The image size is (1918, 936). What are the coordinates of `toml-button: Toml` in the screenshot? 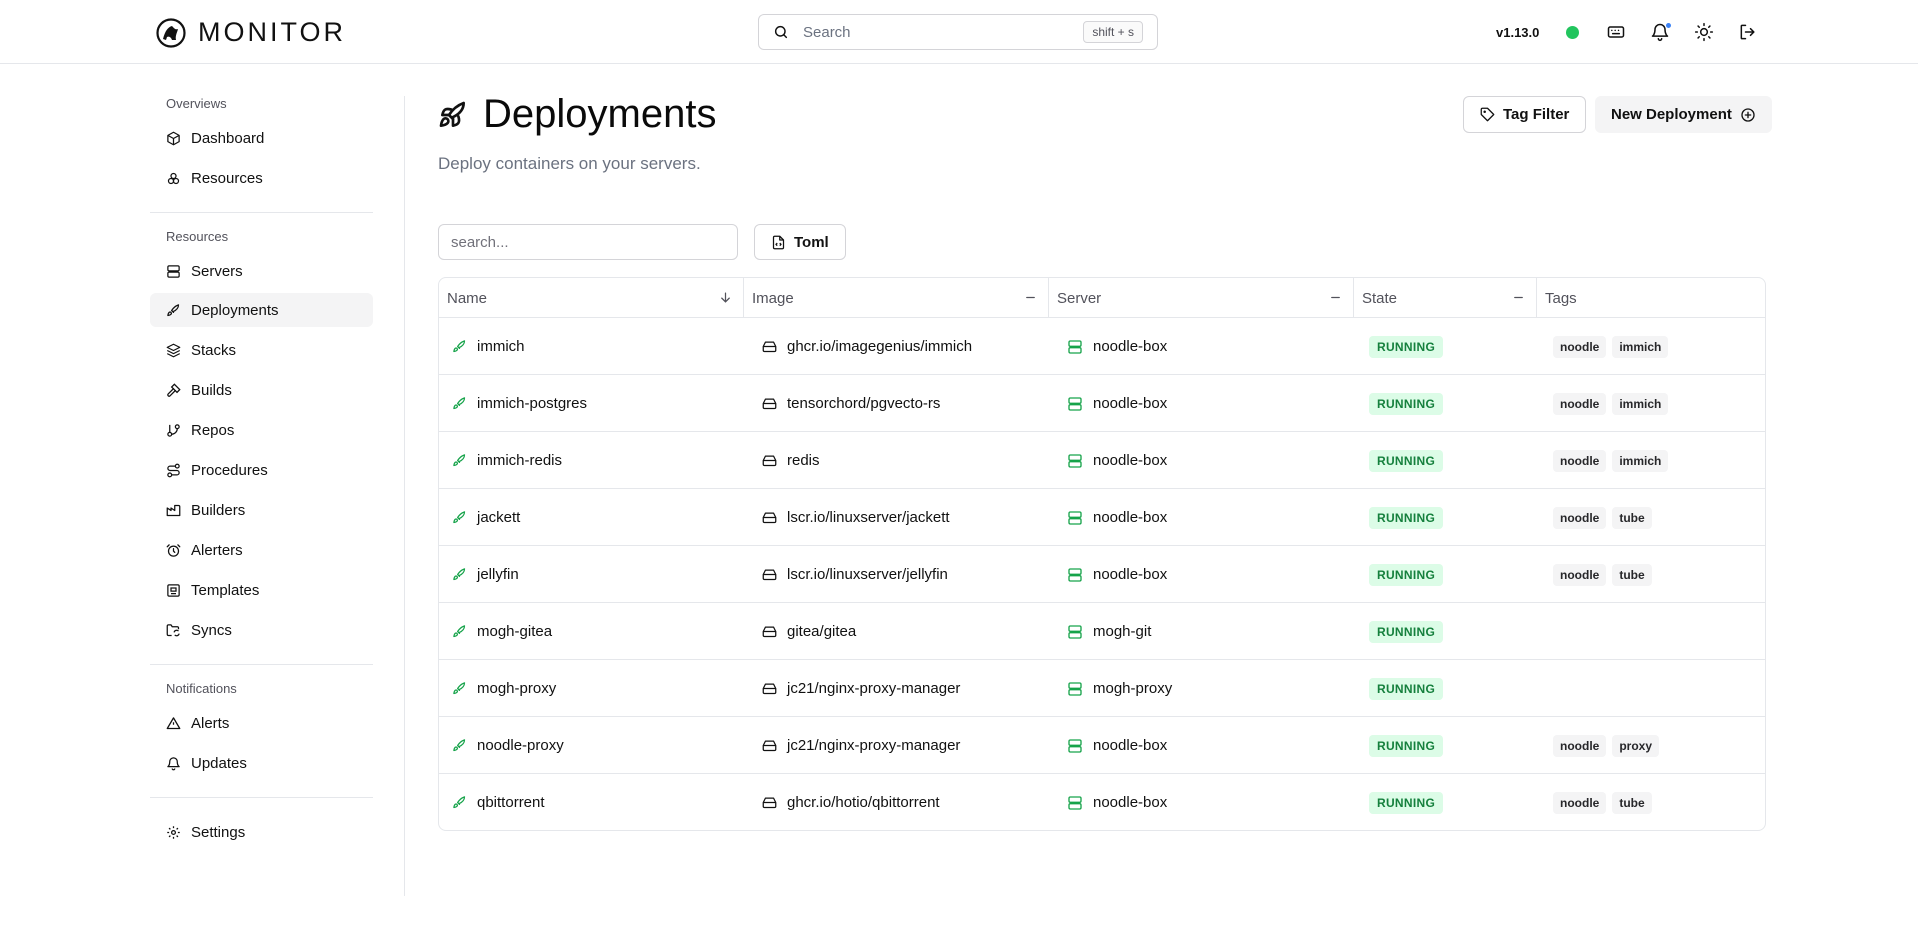 It's located at (800, 242).